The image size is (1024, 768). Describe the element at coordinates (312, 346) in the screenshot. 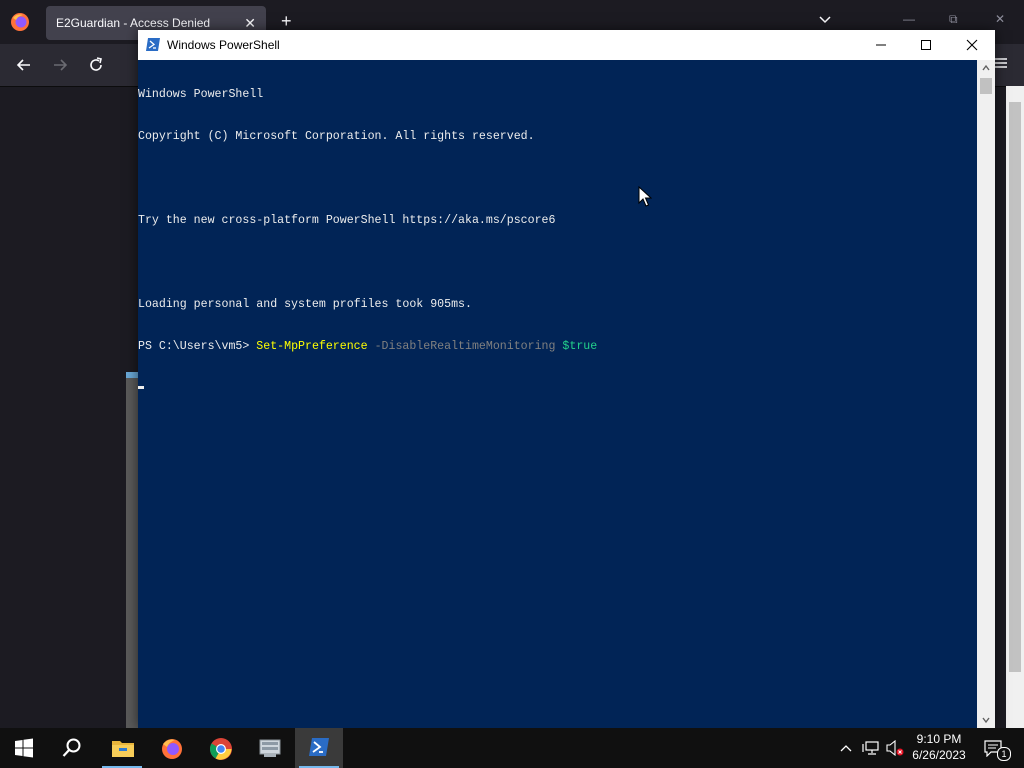

I see `command-name: Set-MpPreference` at that location.